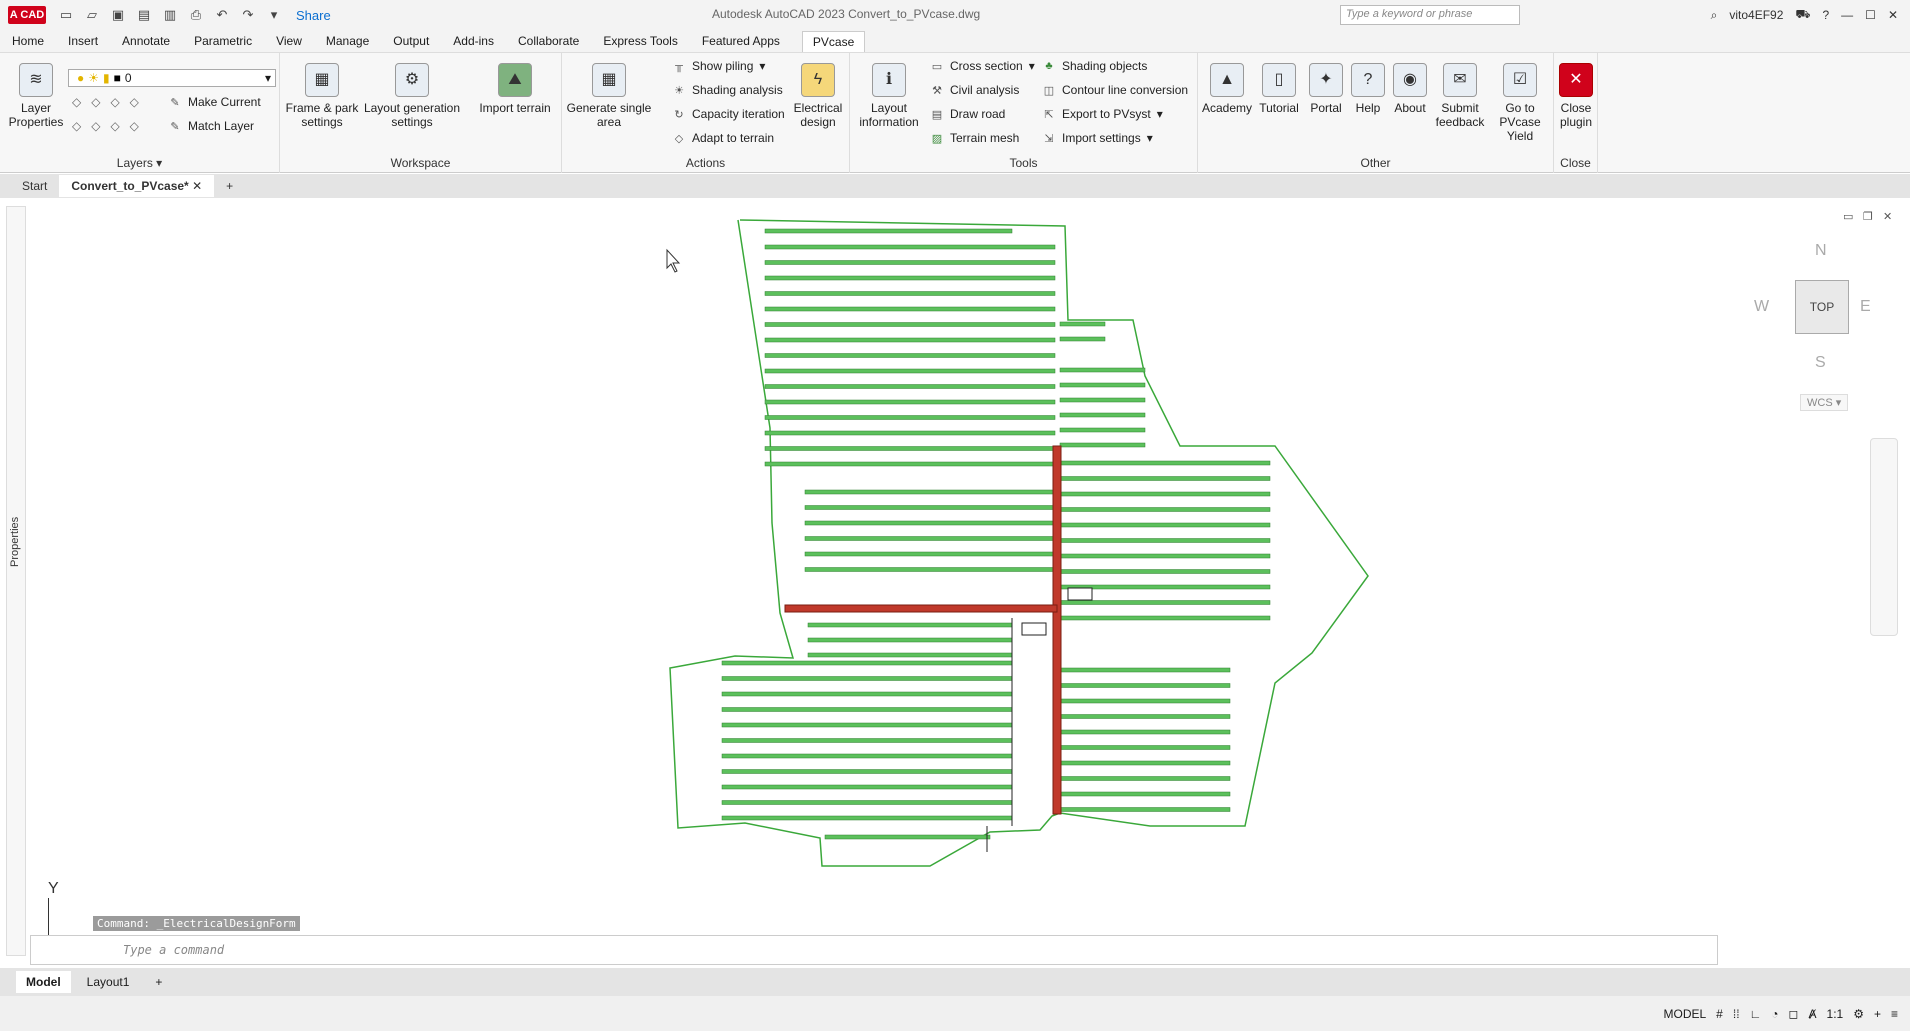 Image resolution: width=1910 pixels, height=1031 pixels. Describe the element at coordinates (609, 96) in the screenshot. I see `generate-single-area-button: ▦ Generate single area` at that location.